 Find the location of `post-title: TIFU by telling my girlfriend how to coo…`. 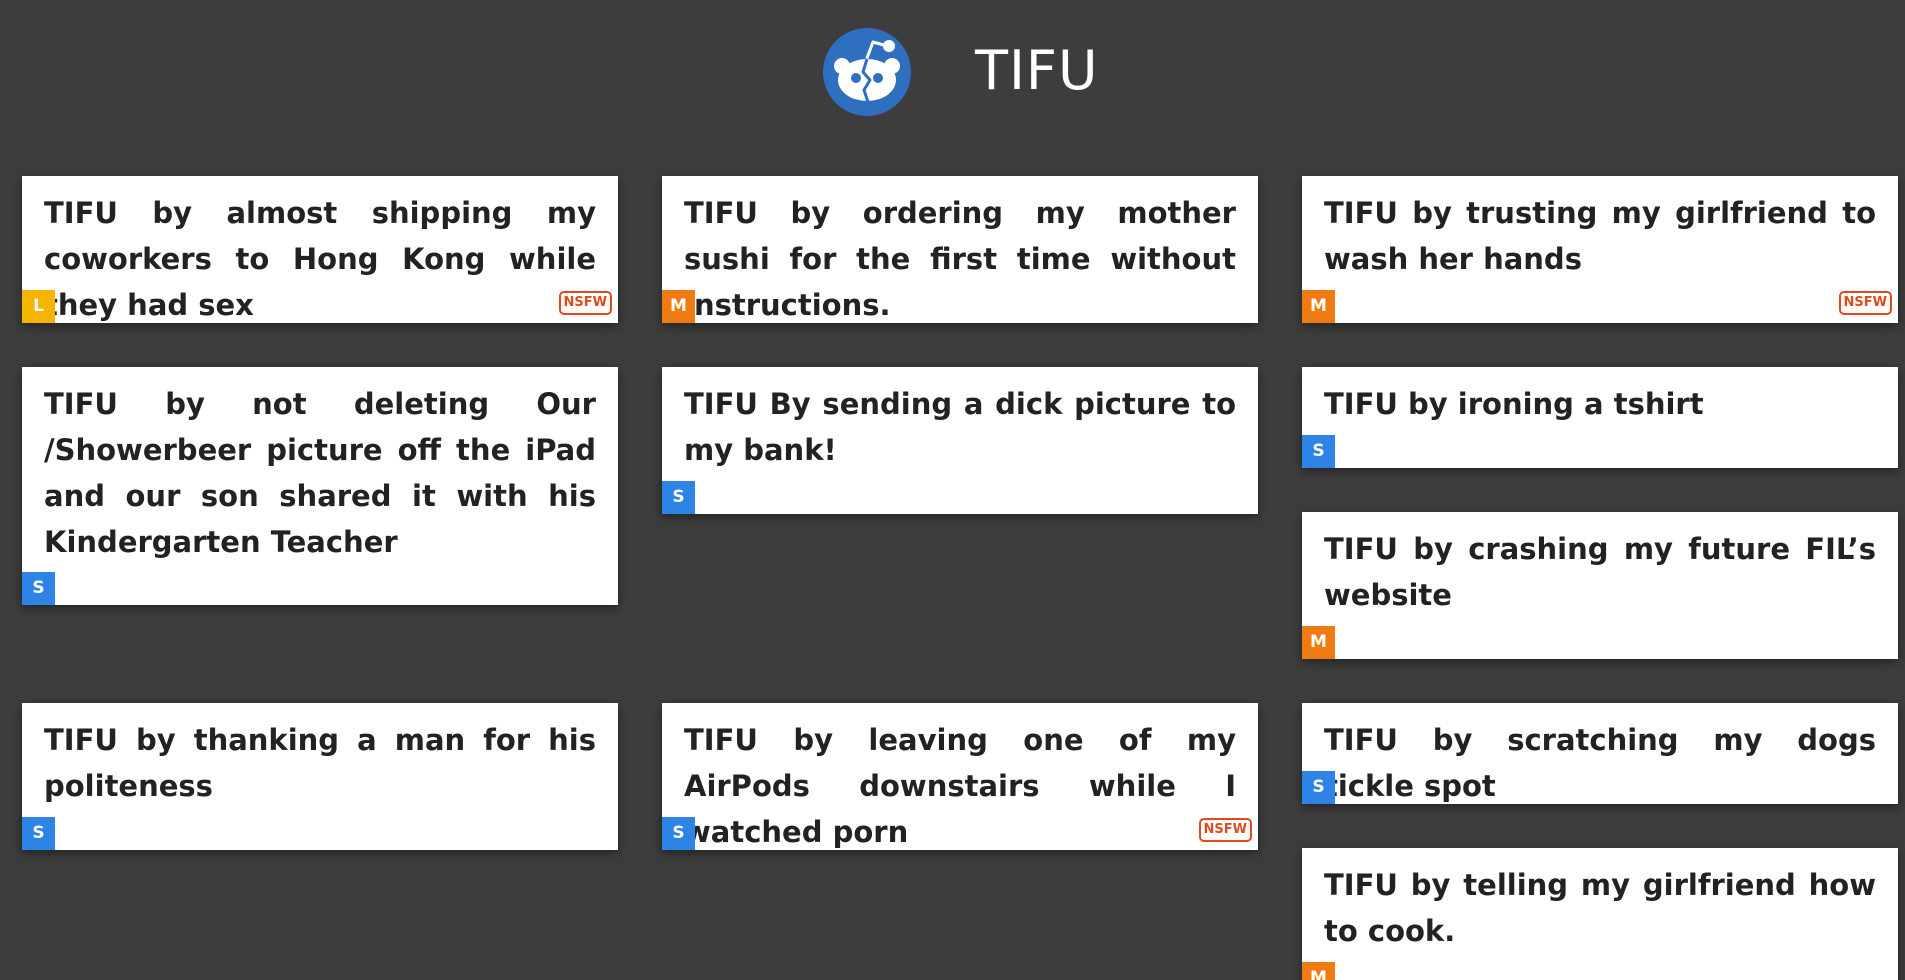

post-title: TIFU by telling my girlfriend how to coo… is located at coordinates (1600, 908).